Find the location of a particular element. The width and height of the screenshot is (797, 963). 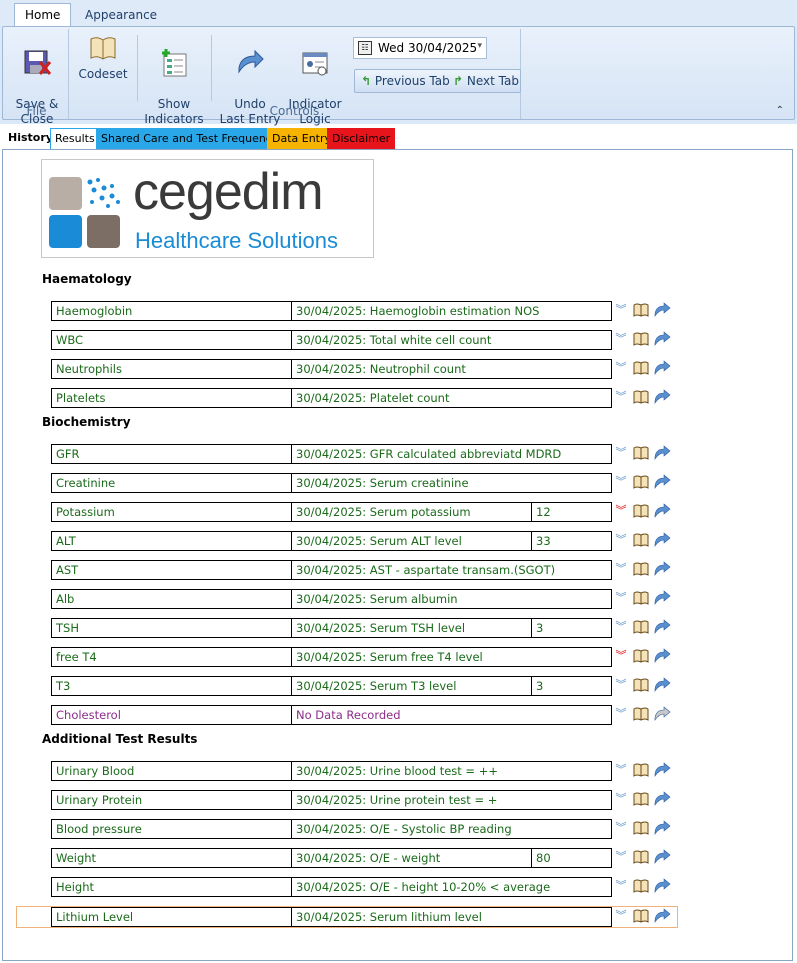

test-result: 30/04/2025: Total white cell count is located at coordinates (451, 340).